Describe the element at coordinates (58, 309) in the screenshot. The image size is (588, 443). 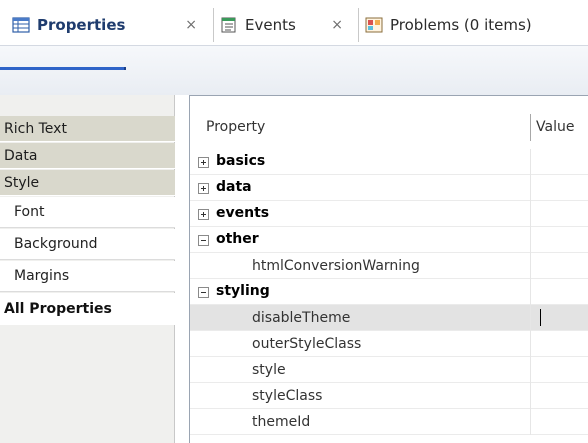
I see `category-label: All Properties` at that location.